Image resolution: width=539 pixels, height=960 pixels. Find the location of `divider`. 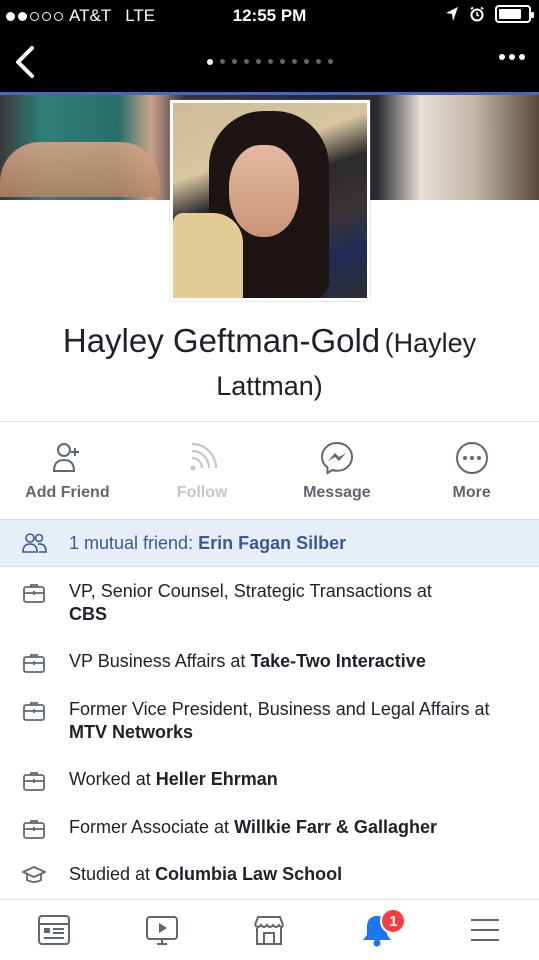

divider is located at coordinates (269, 421).